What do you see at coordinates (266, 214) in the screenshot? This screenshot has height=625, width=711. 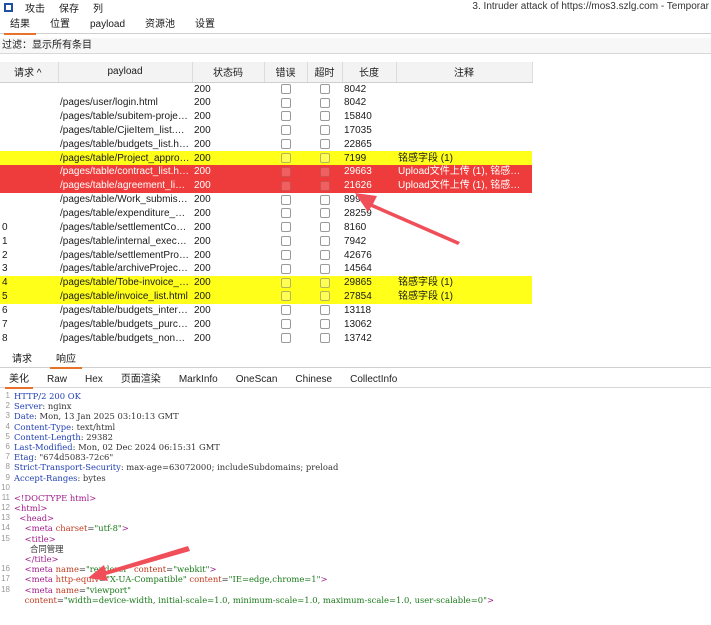 I see `table-row: /pages/table/expenditure_pr... 200 28259` at bounding box center [266, 214].